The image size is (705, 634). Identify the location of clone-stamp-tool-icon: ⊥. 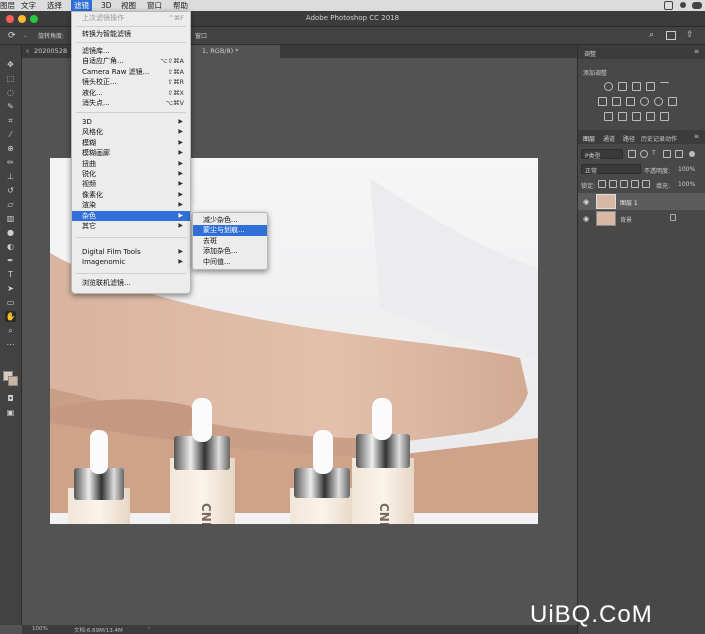
(10, 176).